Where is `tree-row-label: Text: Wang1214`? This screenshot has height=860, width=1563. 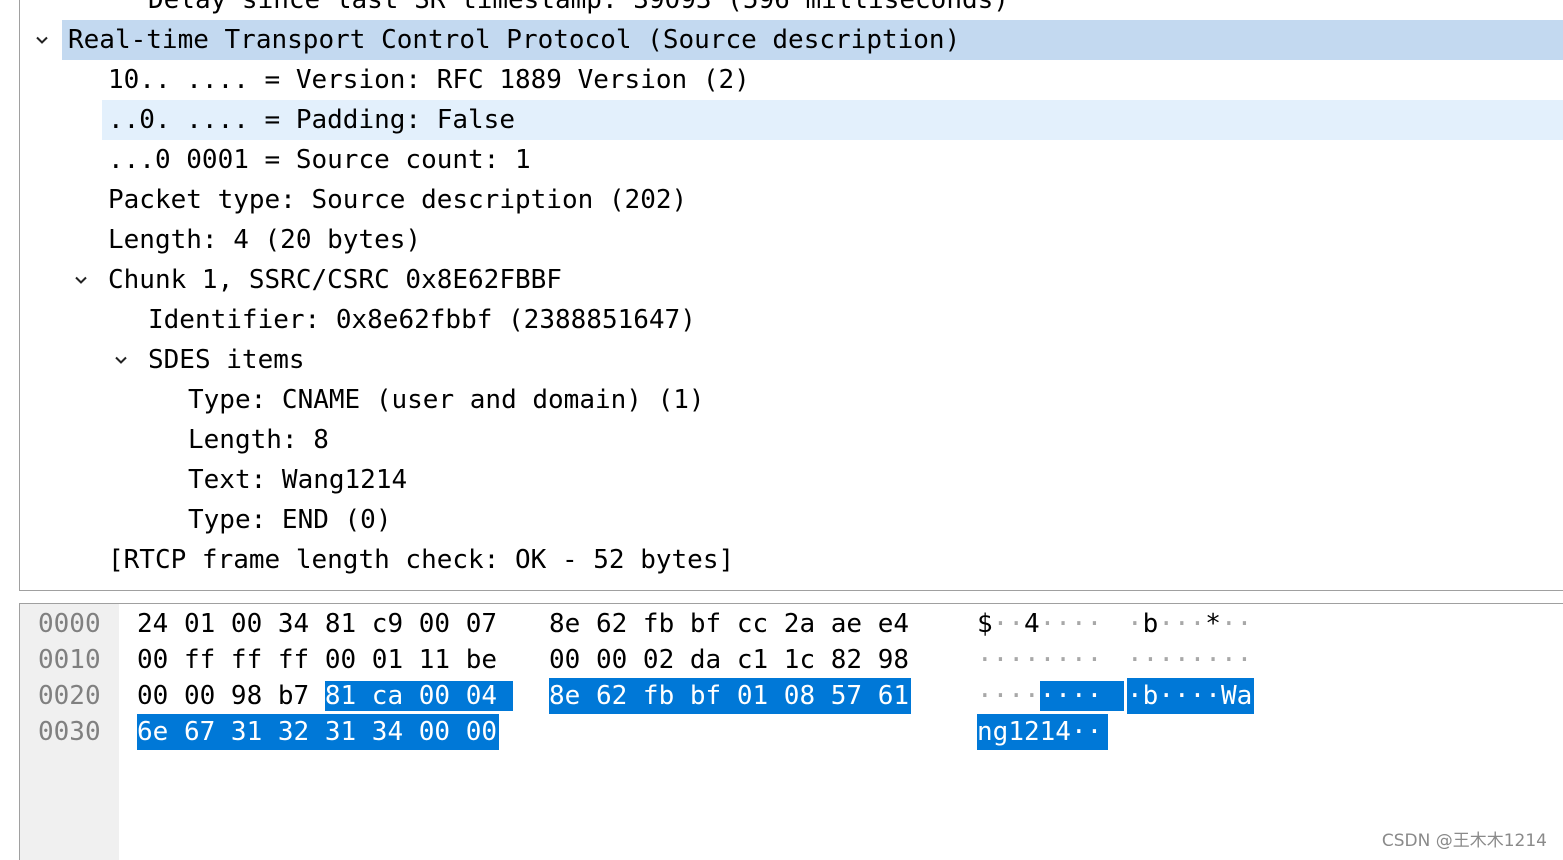 tree-row-label: Text: Wang1214 is located at coordinates (298, 480).